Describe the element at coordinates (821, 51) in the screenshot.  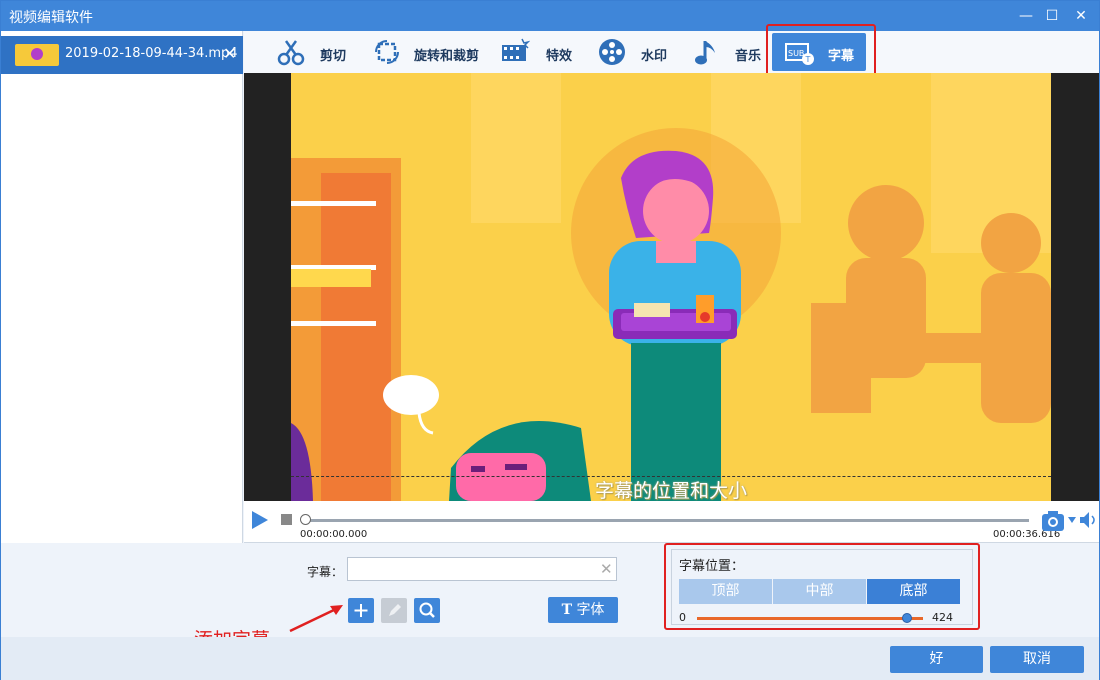
I see `subtitle-tab-highlight` at that location.